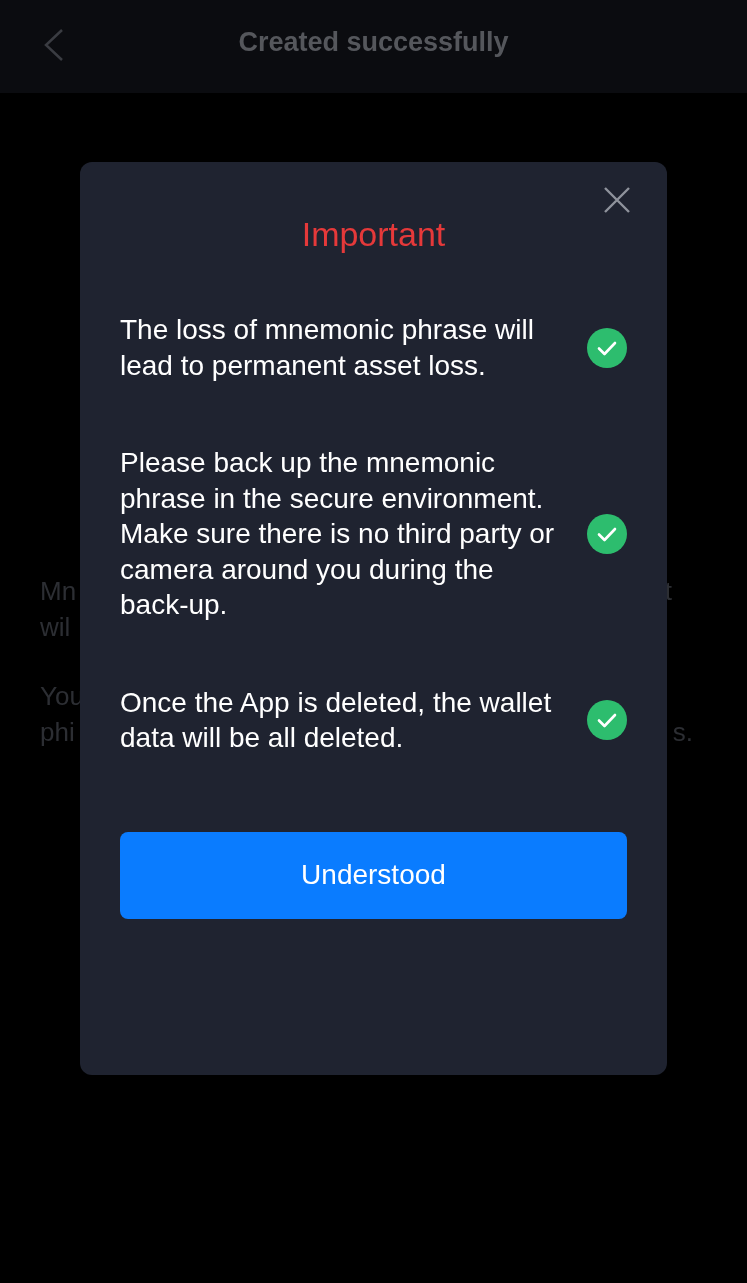 The width and height of the screenshot is (747, 1283). Describe the element at coordinates (373, 875) in the screenshot. I see `understood-button: Understood` at that location.